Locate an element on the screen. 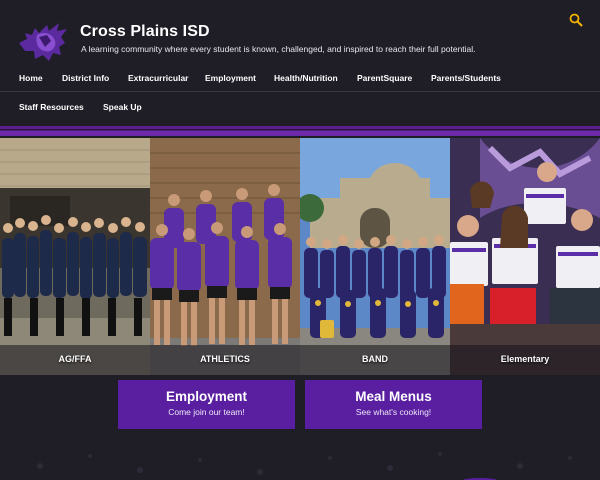  promo-subtitle: See what's cooking! is located at coordinates (393, 412).